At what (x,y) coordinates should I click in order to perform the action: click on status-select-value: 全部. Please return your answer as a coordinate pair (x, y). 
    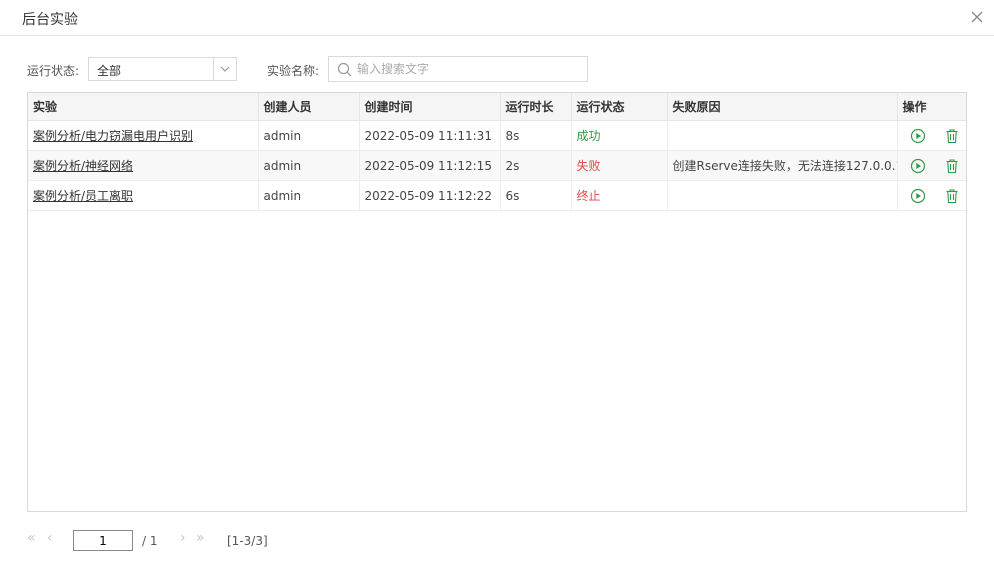
    Looking at the image, I should click on (109, 71).